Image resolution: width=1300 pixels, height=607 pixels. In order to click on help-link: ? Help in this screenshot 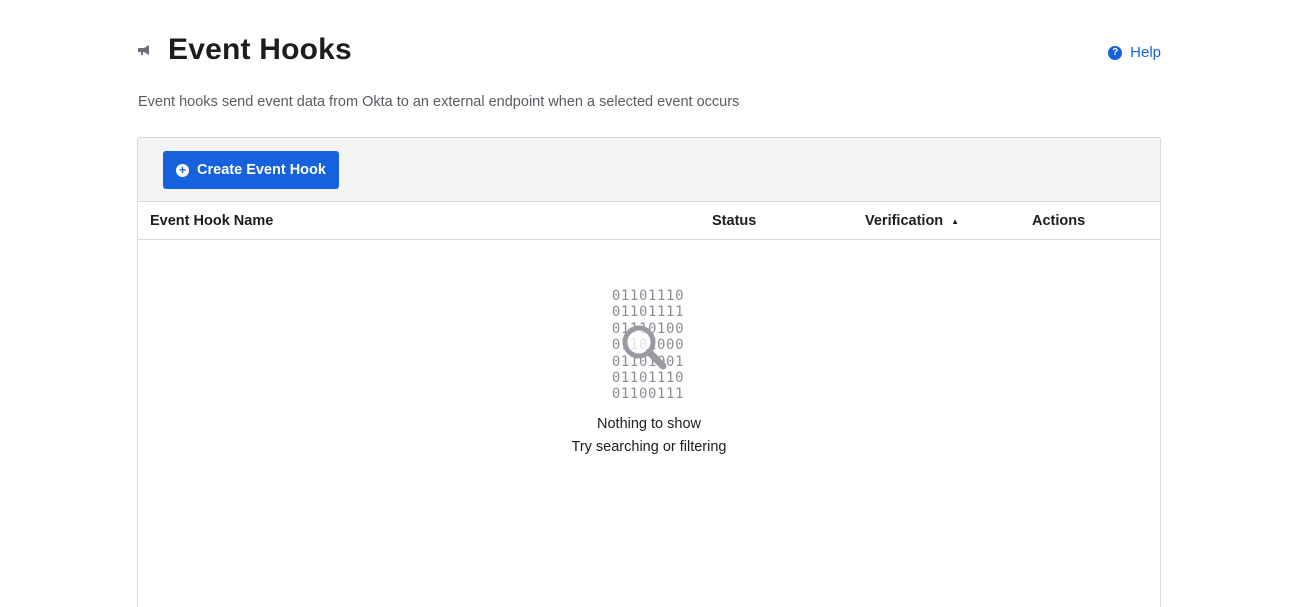, I will do `click(1134, 52)`.